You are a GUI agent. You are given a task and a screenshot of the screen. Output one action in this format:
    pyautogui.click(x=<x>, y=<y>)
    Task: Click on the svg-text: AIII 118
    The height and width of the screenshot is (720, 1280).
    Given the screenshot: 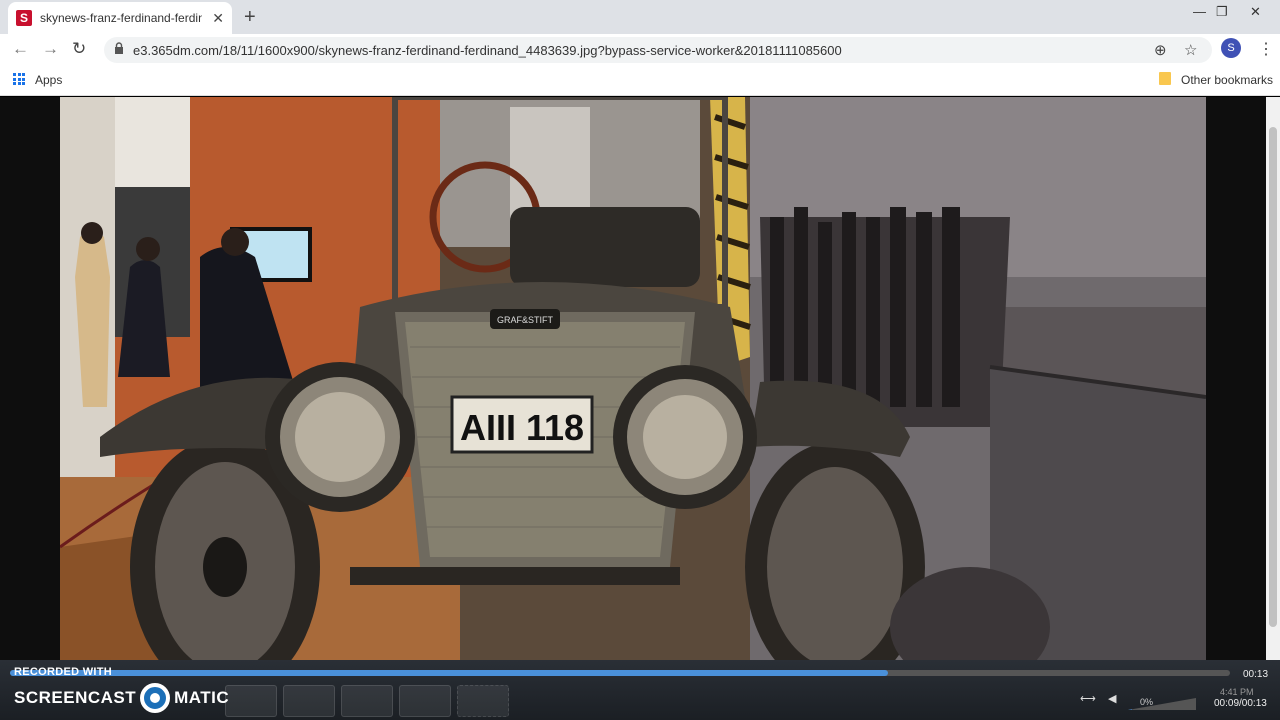 What is the action you would take?
    pyautogui.click(x=522, y=427)
    